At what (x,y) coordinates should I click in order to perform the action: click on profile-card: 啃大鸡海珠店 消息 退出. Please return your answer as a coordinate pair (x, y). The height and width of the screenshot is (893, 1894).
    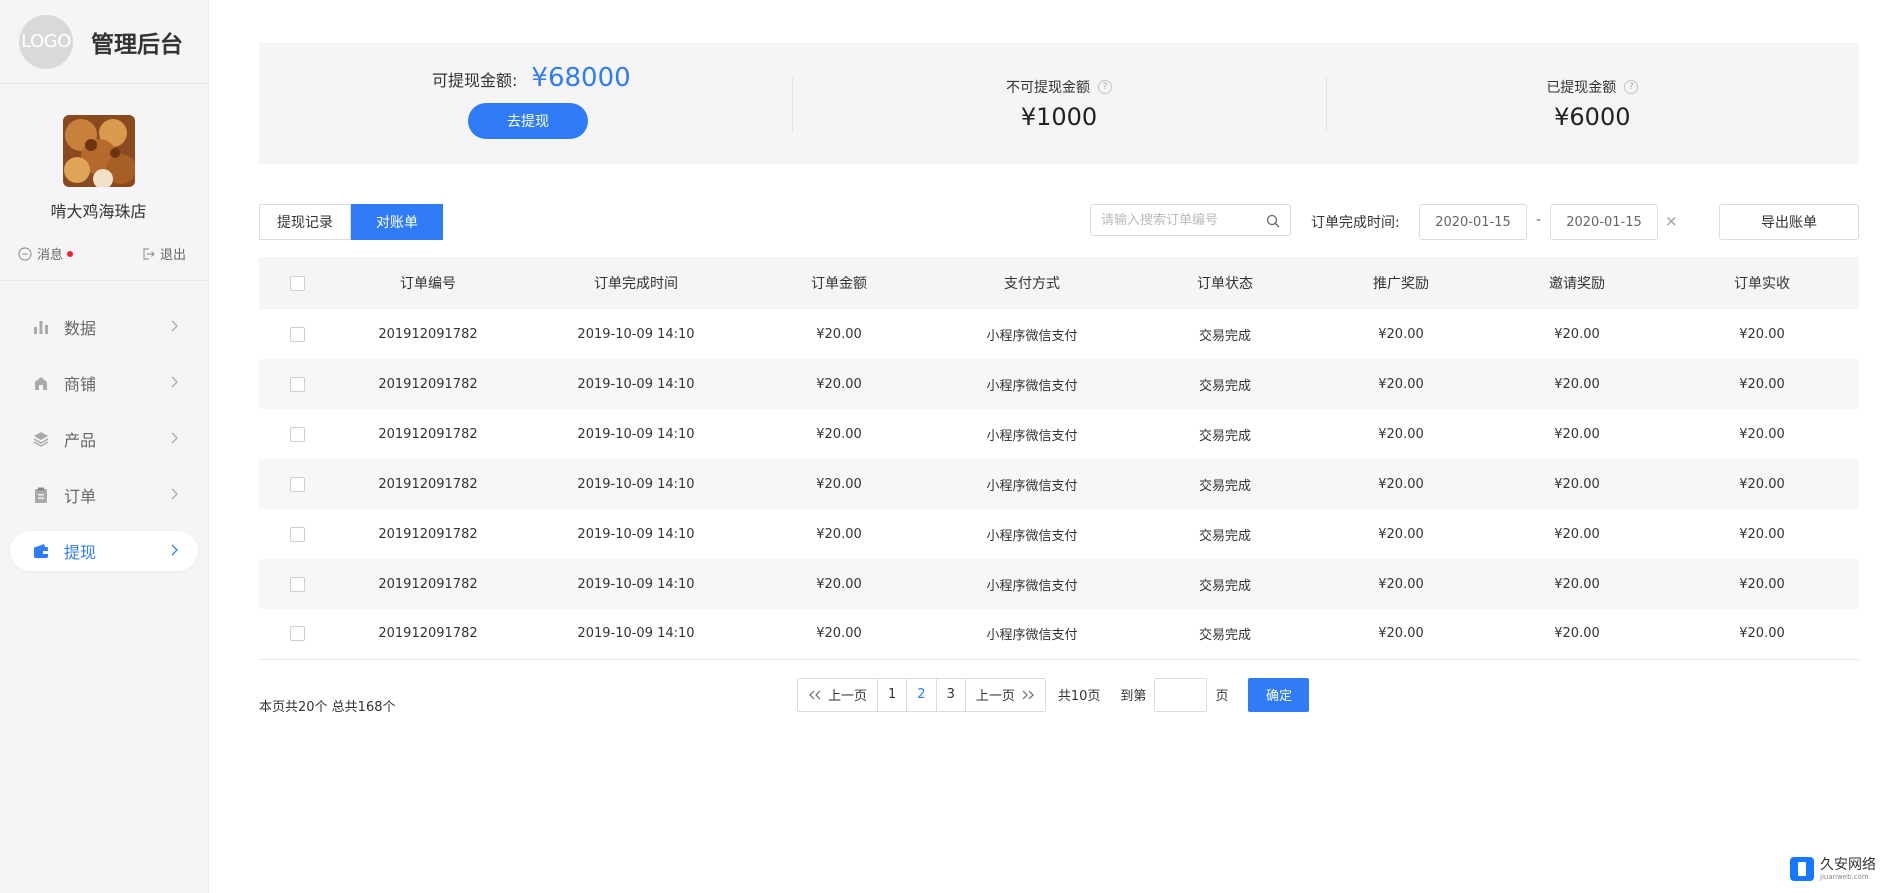
    Looking at the image, I should click on (104, 182).